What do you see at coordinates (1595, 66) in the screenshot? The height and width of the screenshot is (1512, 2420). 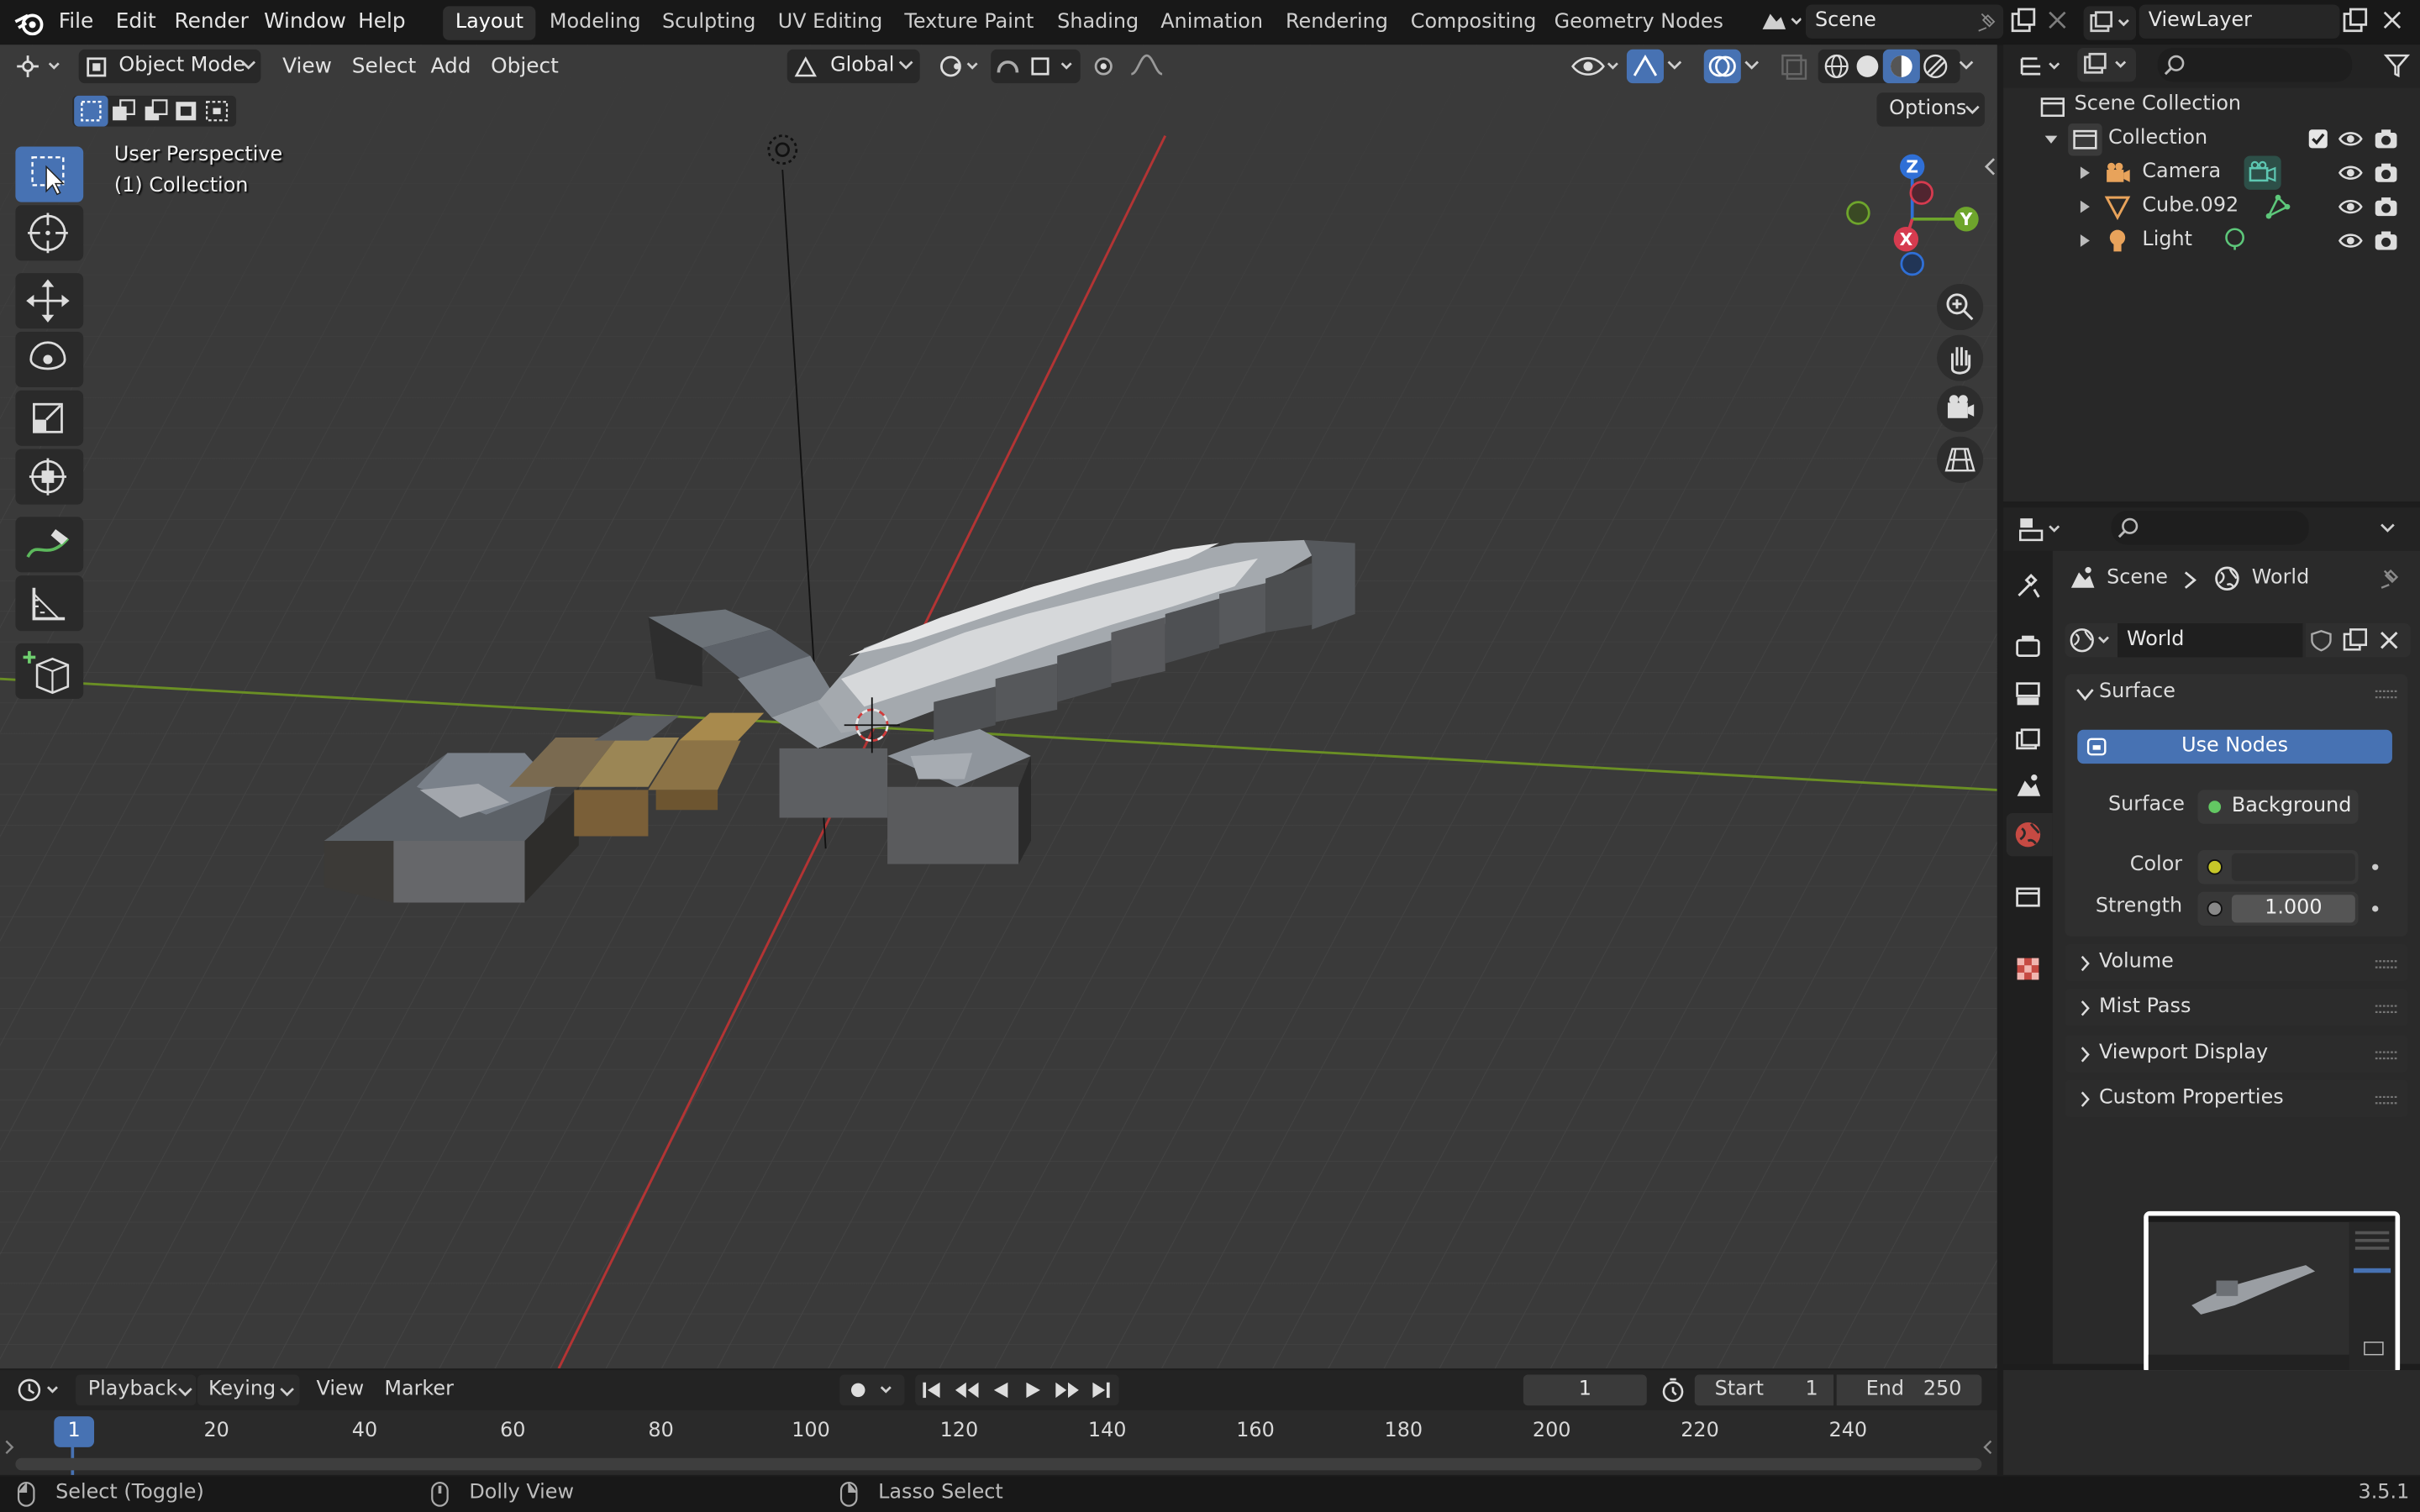 I see `visibility-toggle-icon` at bounding box center [1595, 66].